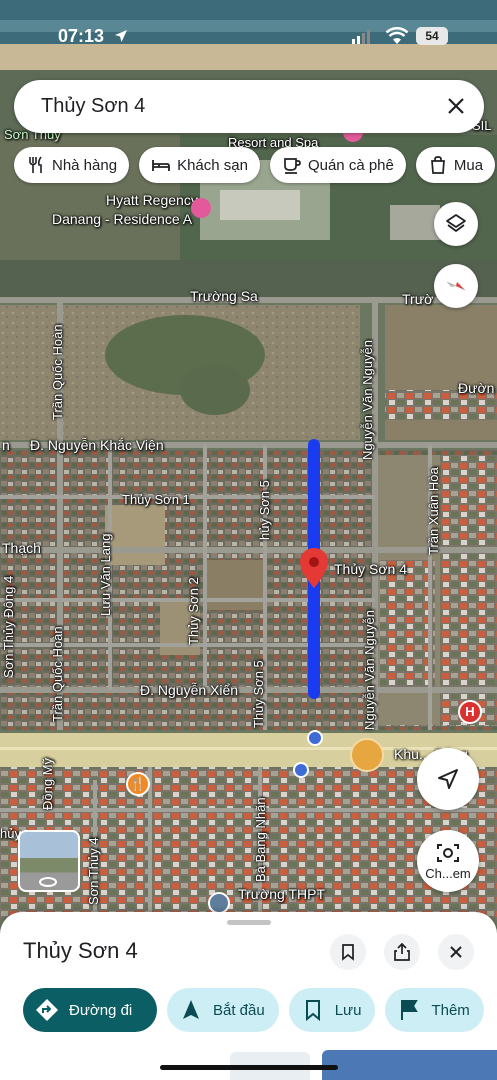 This screenshot has height=1080, width=497. Describe the element at coordinates (35, 164) in the screenshot. I see `fork-knife-icon` at that location.